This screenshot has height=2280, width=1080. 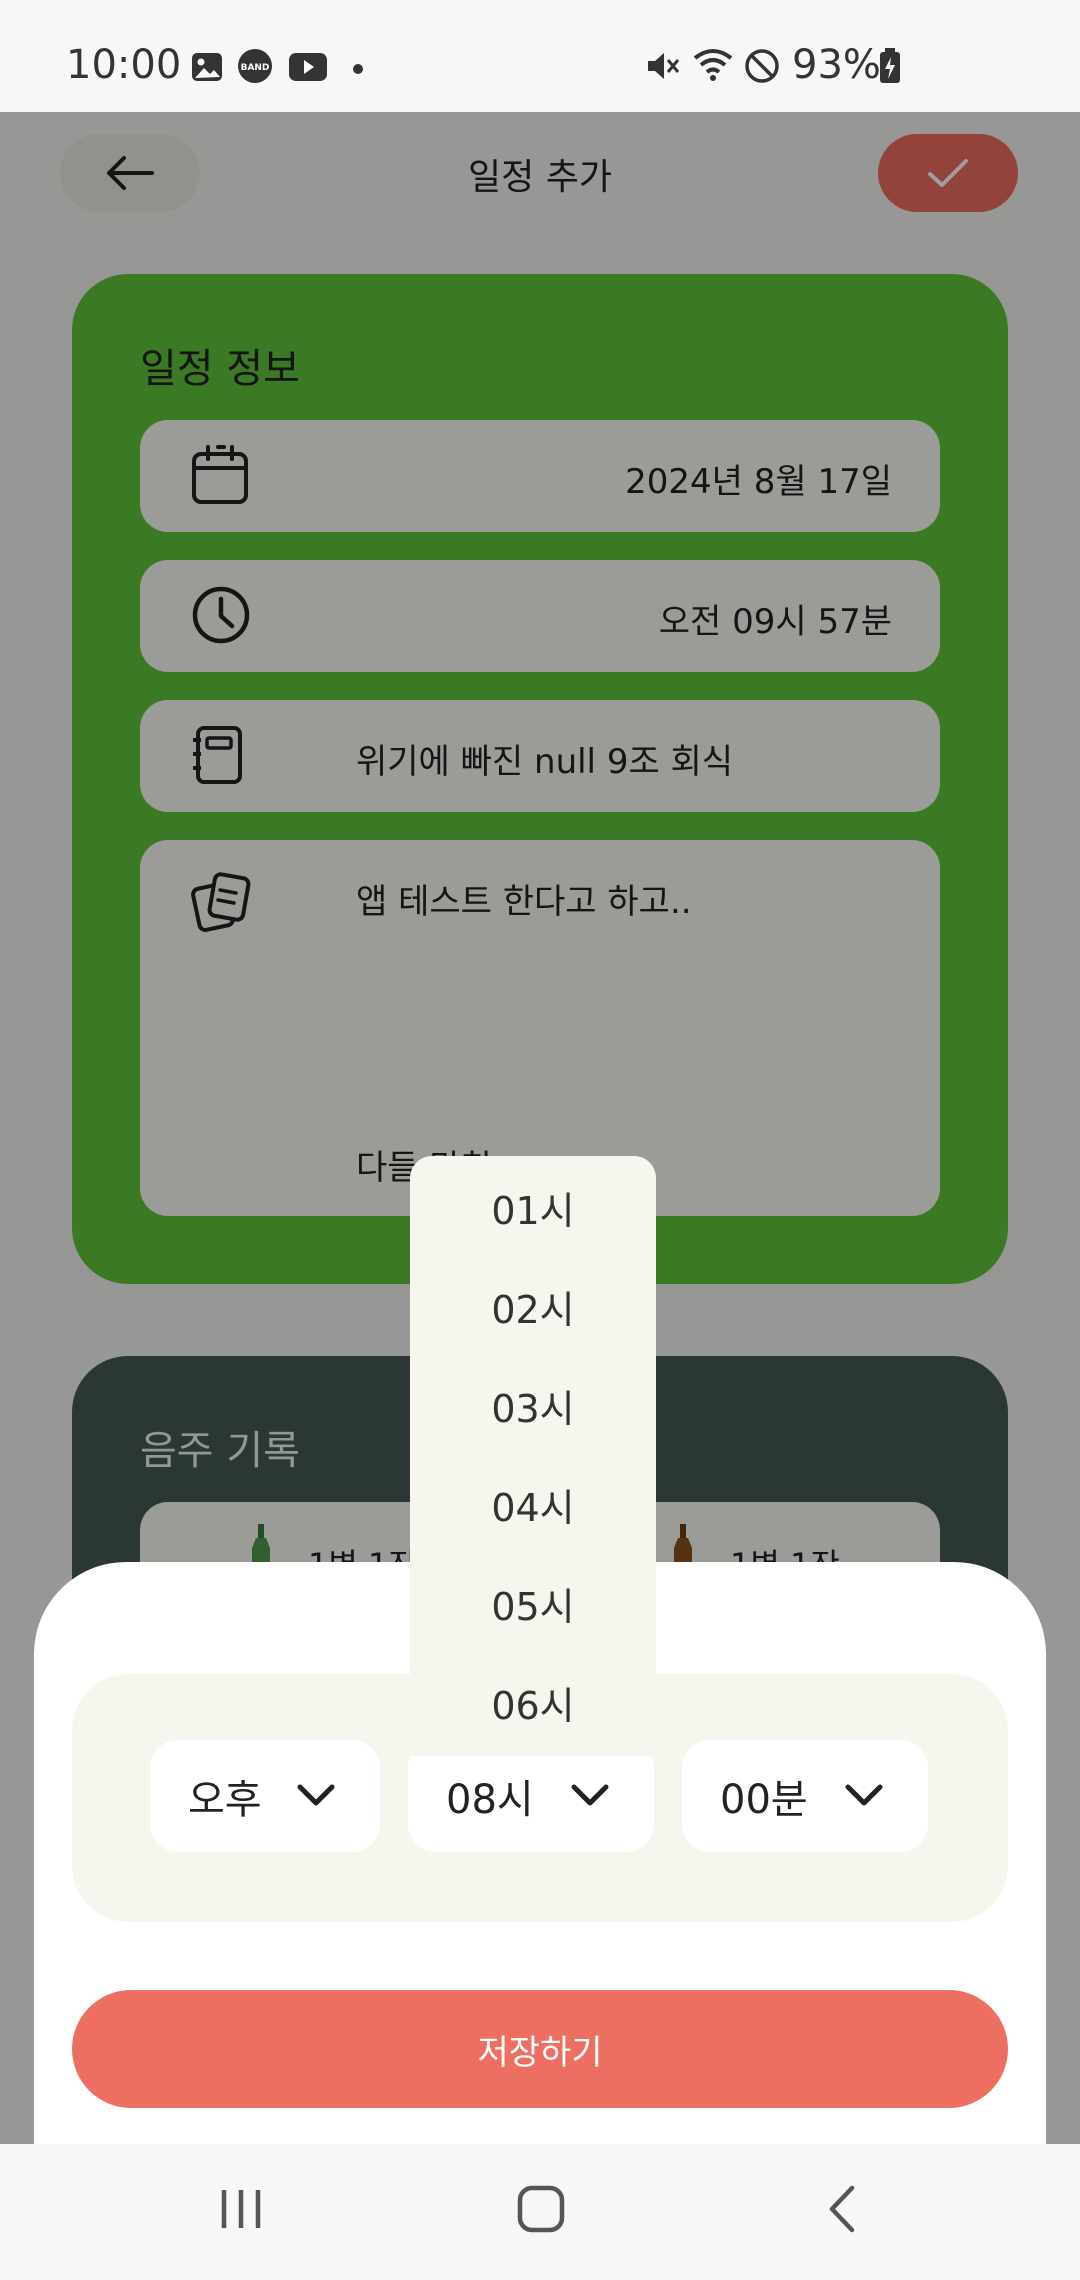 I want to click on wifi-icon, so click(x=713, y=67).